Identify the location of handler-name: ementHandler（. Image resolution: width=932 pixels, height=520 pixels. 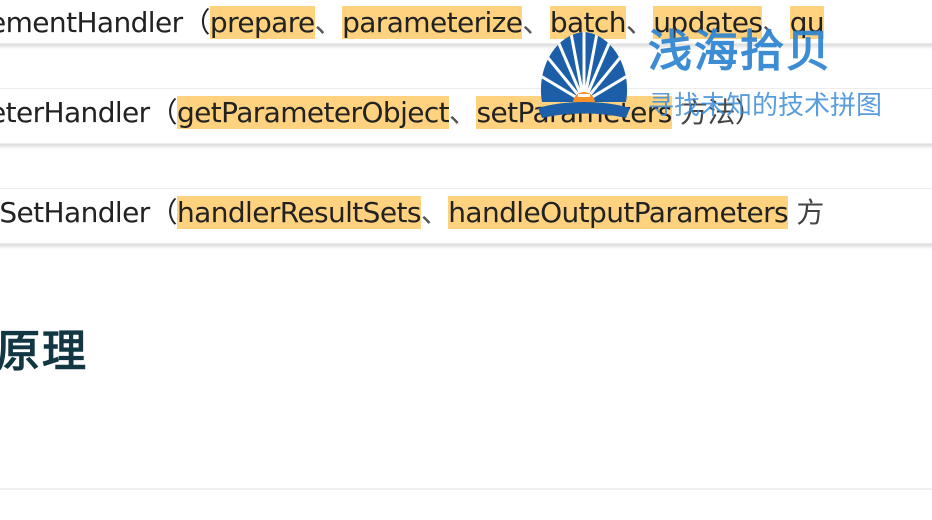
(105, 22).